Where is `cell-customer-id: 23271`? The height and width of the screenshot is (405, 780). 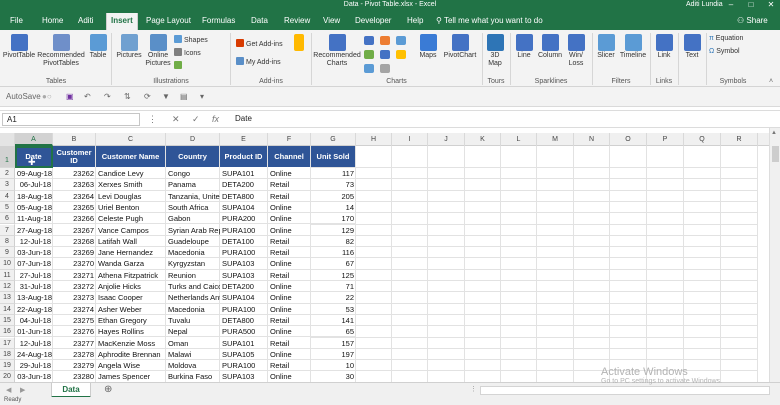 cell-customer-id: 23271 is located at coordinates (74, 275).